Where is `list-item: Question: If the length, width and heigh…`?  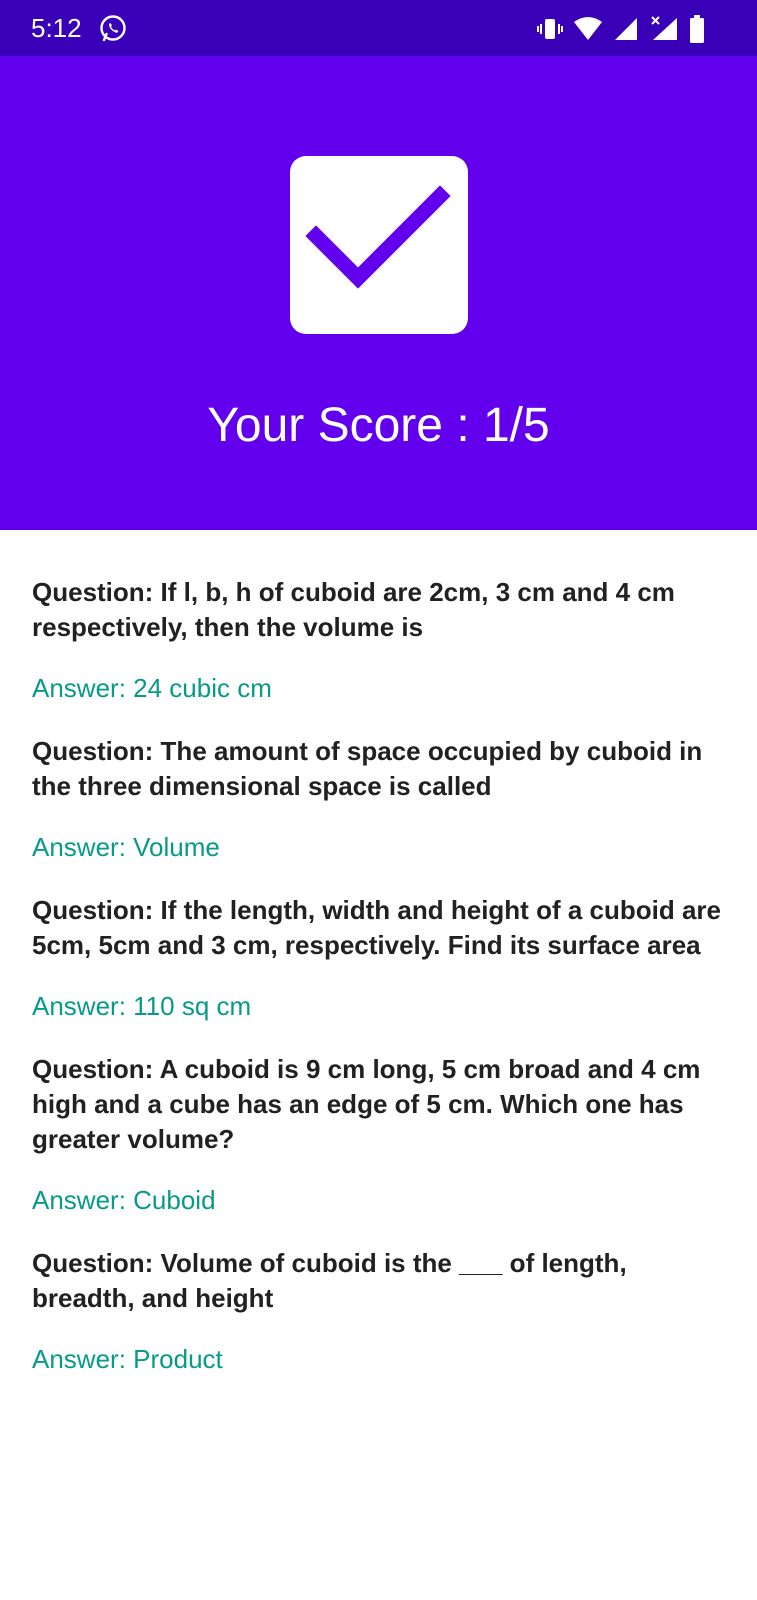 list-item: Question: If the length, width and heigh… is located at coordinates (382, 958).